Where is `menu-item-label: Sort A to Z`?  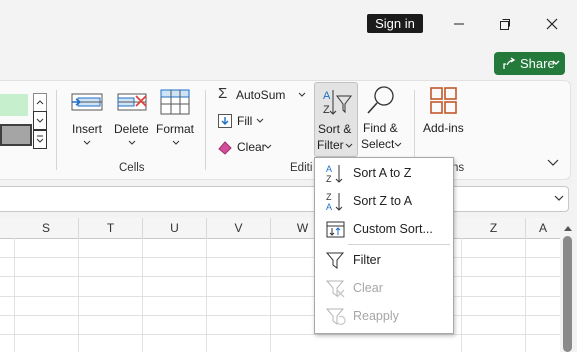
menu-item-label: Sort A to Z is located at coordinates (382, 173).